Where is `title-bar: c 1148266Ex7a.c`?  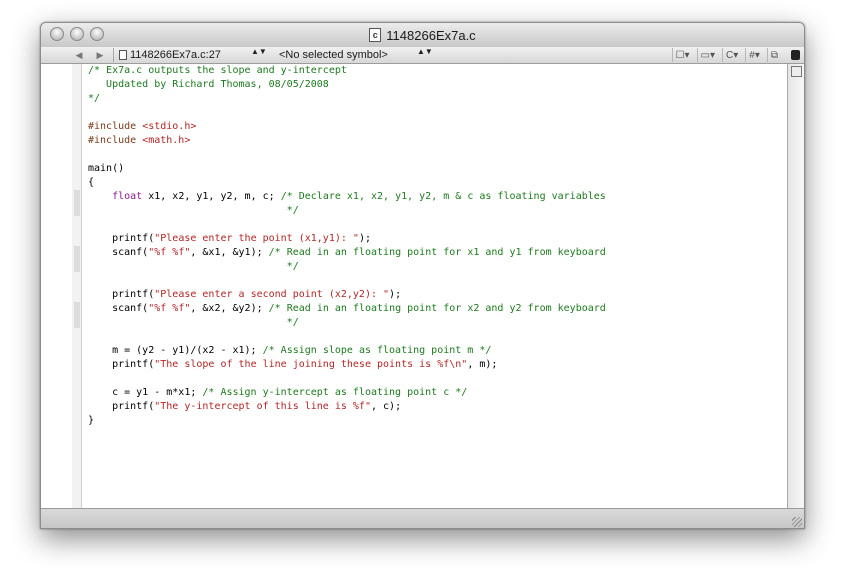 title-bar: c 1148266Ex7a.c is located at coordinates (422, 35).